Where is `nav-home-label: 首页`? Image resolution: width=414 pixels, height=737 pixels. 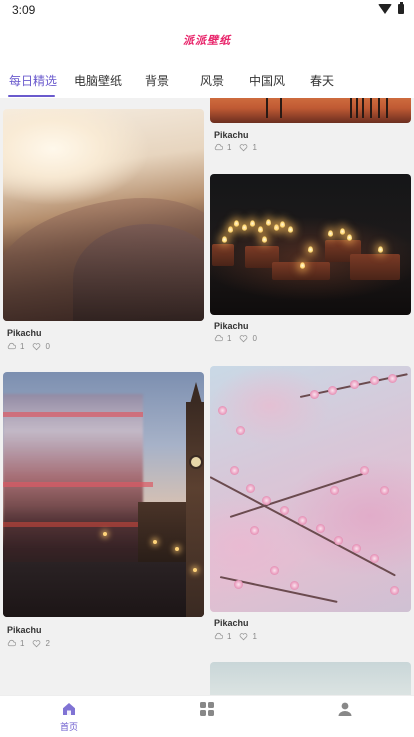 nav-home-label: 首页 is located at coordinates (68, 728).